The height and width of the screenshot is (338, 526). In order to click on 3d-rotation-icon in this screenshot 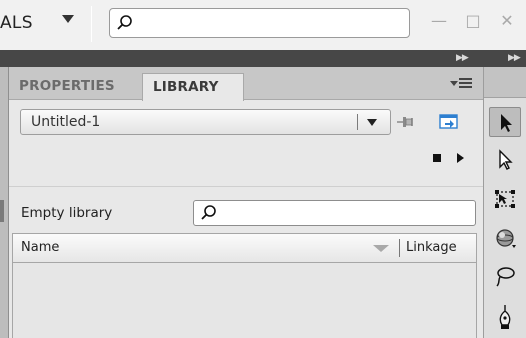, I will do `click(506, 238)`.